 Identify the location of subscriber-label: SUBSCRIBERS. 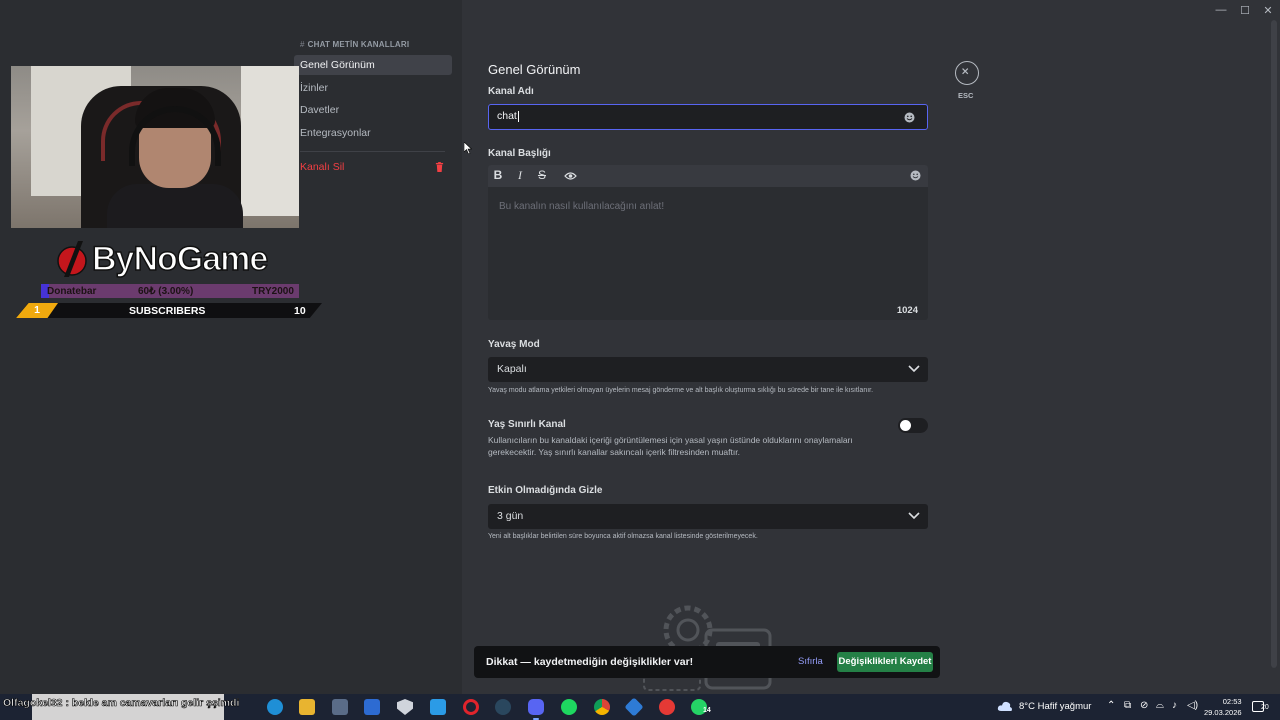
(167, 310).